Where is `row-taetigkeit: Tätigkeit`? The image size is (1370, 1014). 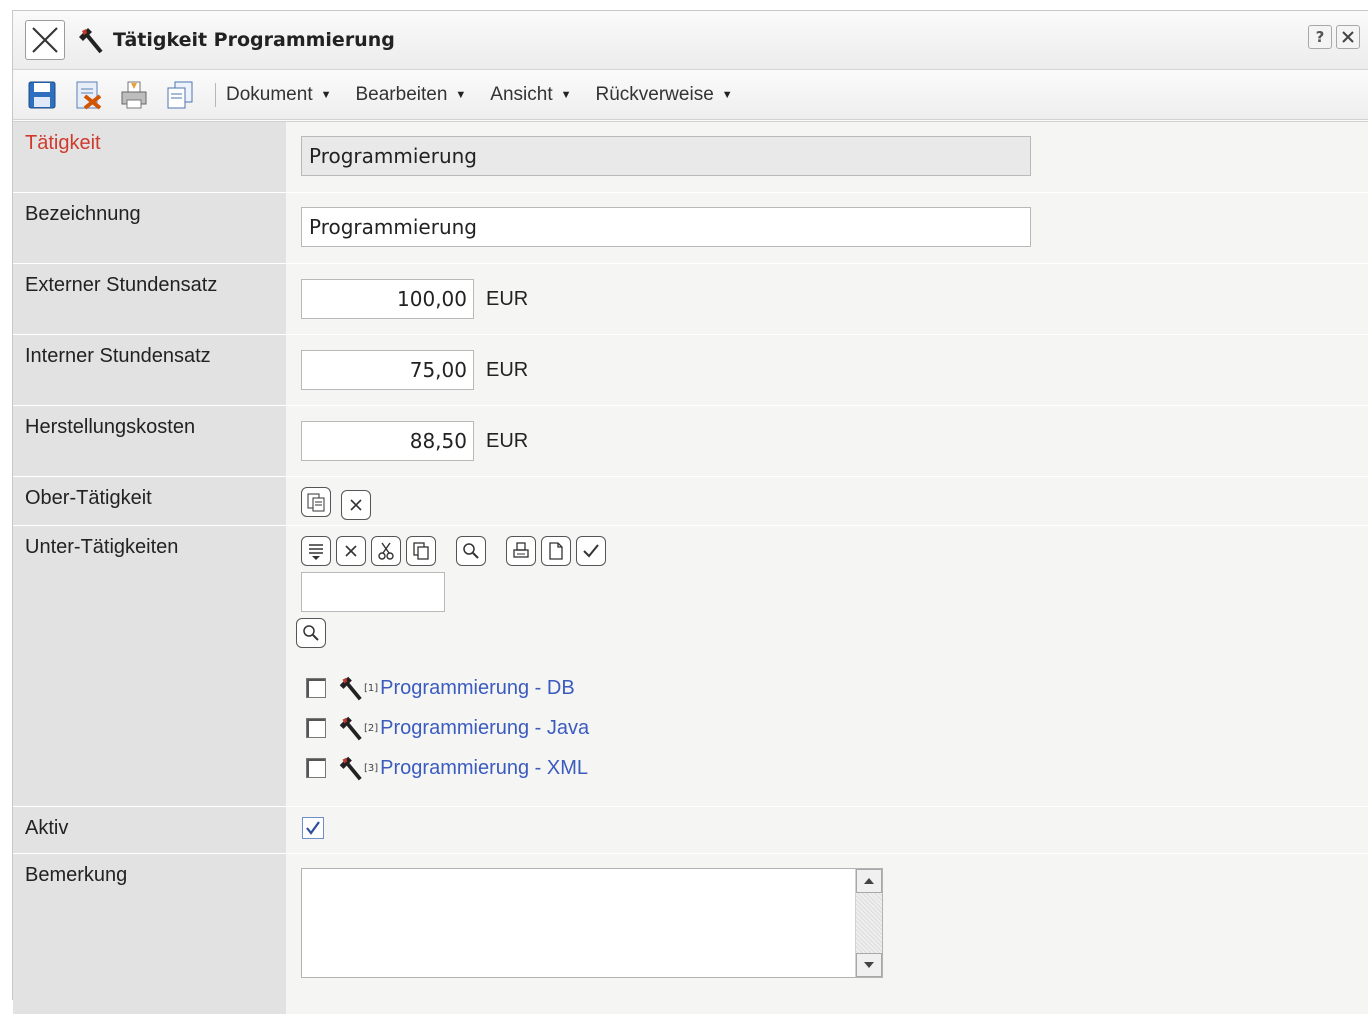
row-taetigkeit: Tätigkeit is located at coordinates (690, 157).